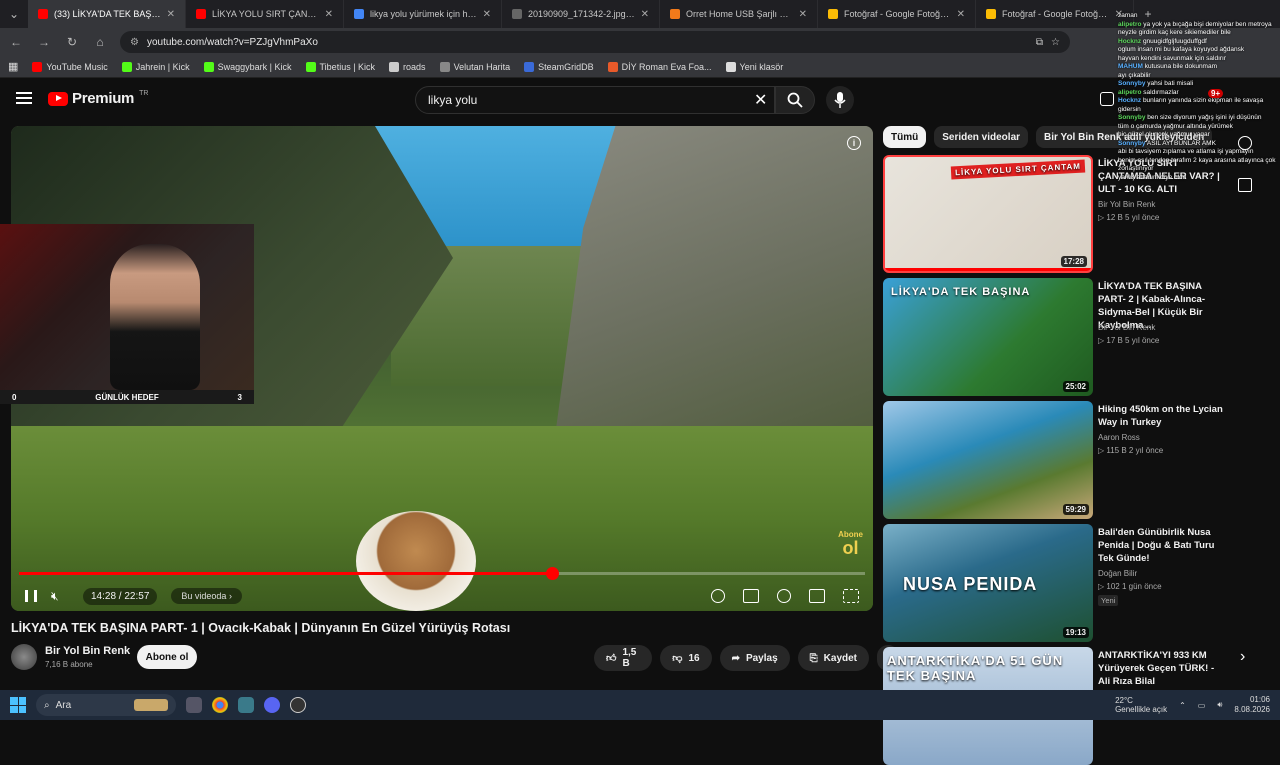  I want to click on tray-chevron-icon: ⌃, so click(1182, 705).